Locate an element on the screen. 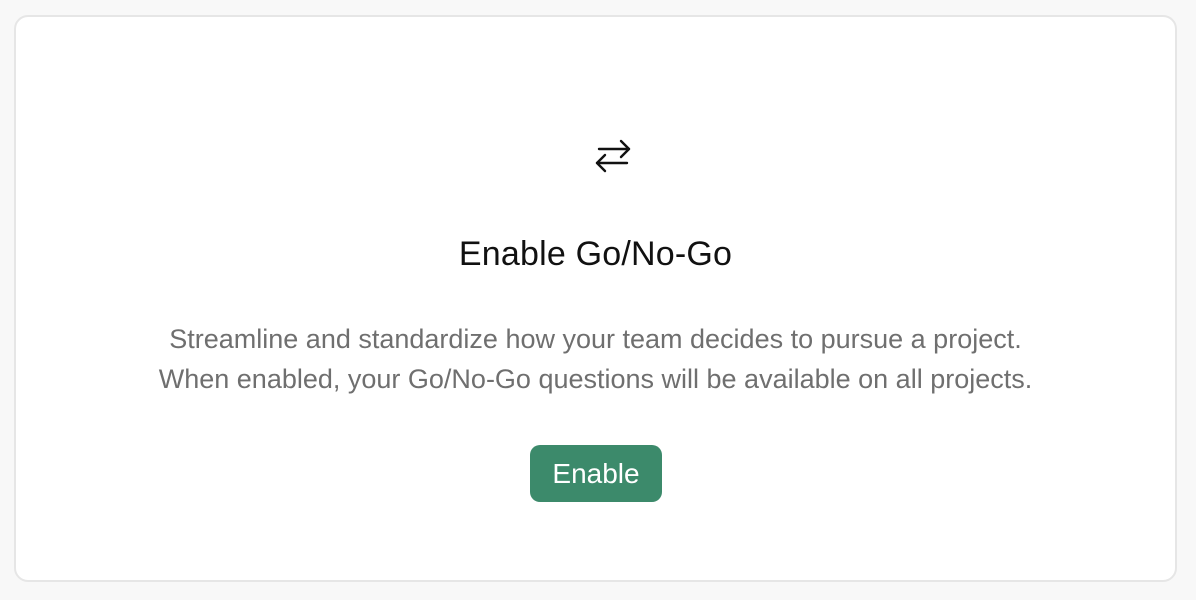 Image resolution: width=1196 pixels, height=600 pixels. arrows-left-right-icon is located at coordinates (613, 156).